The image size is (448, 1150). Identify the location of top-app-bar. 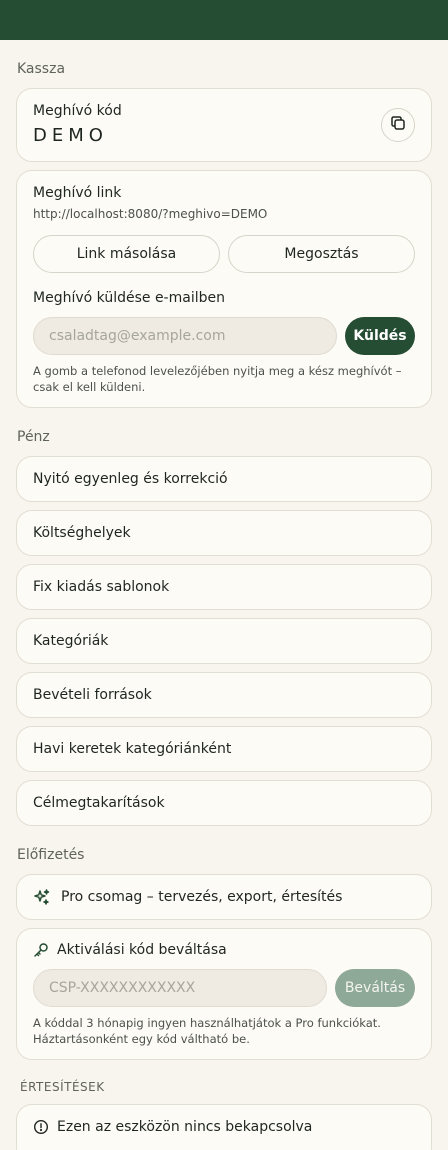
(224, 20).